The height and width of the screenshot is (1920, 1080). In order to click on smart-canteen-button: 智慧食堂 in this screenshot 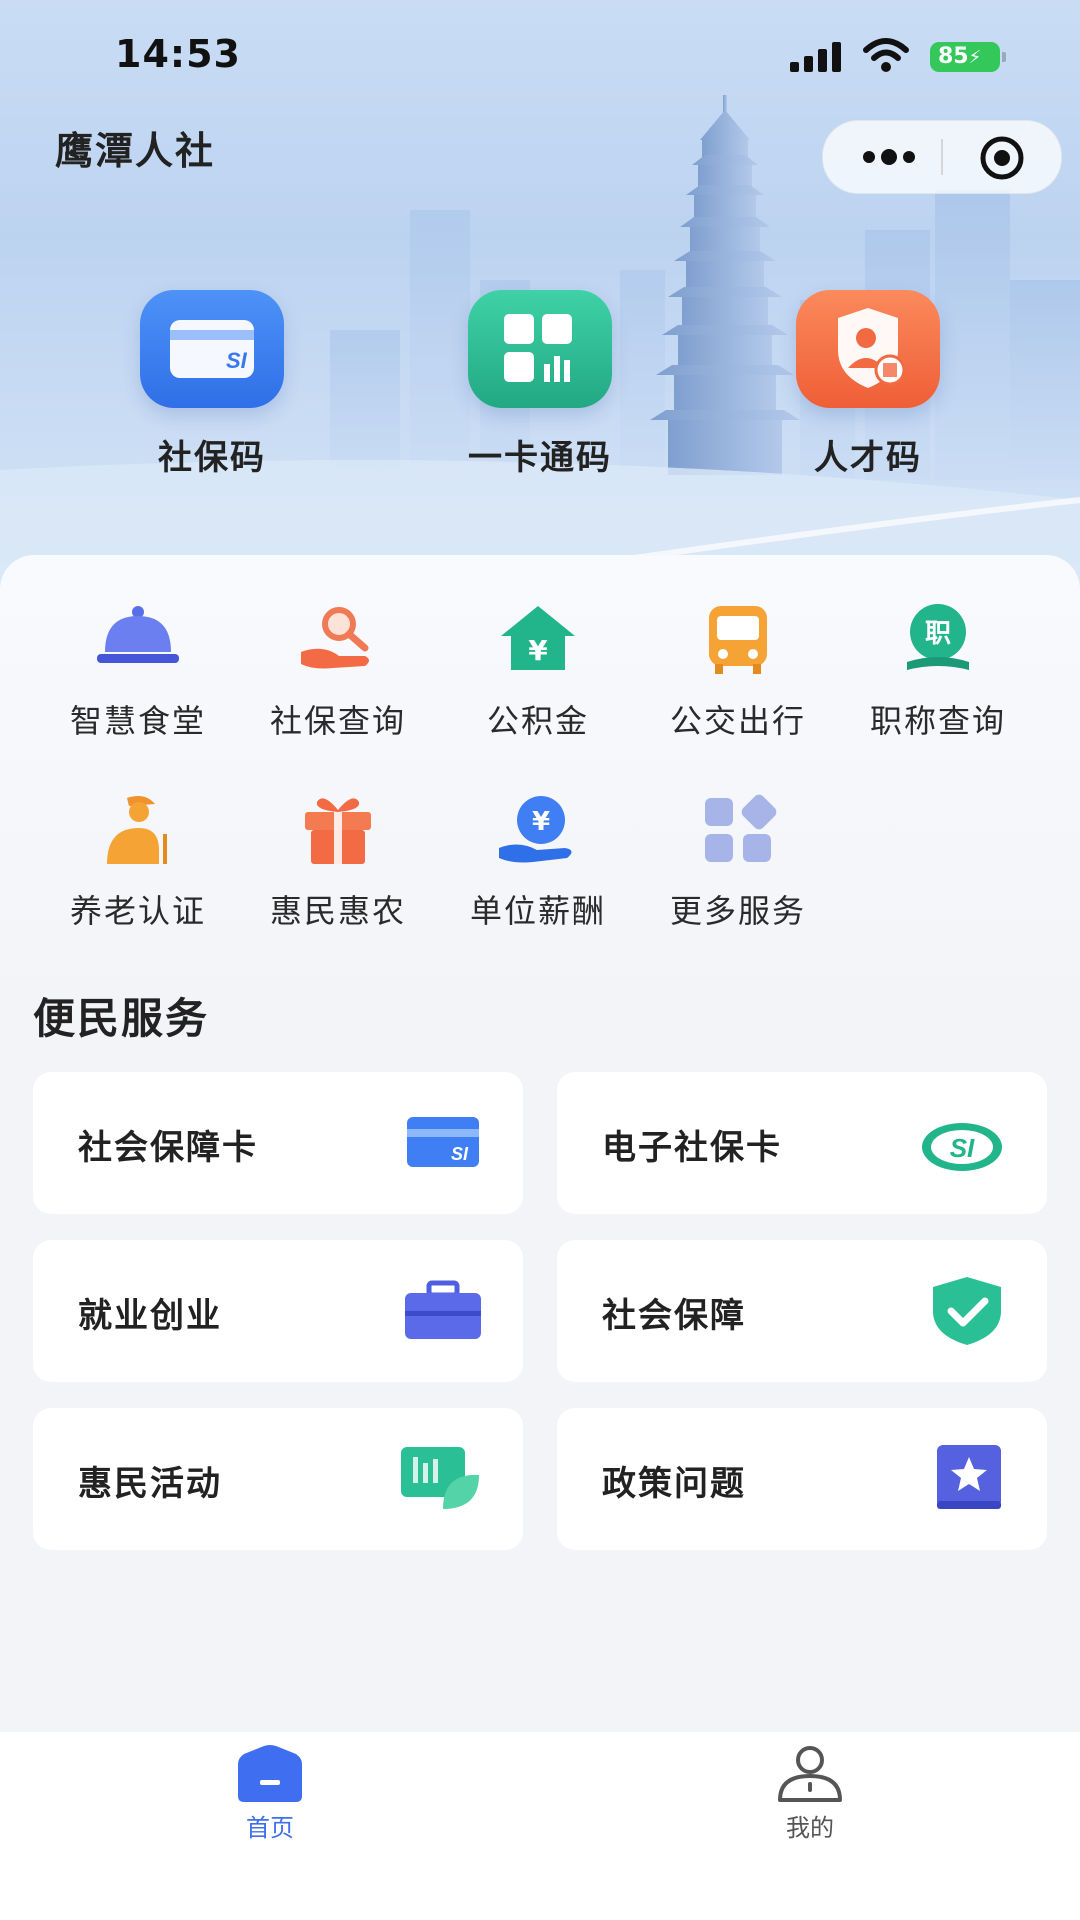, I will do `click(138, 671)`.